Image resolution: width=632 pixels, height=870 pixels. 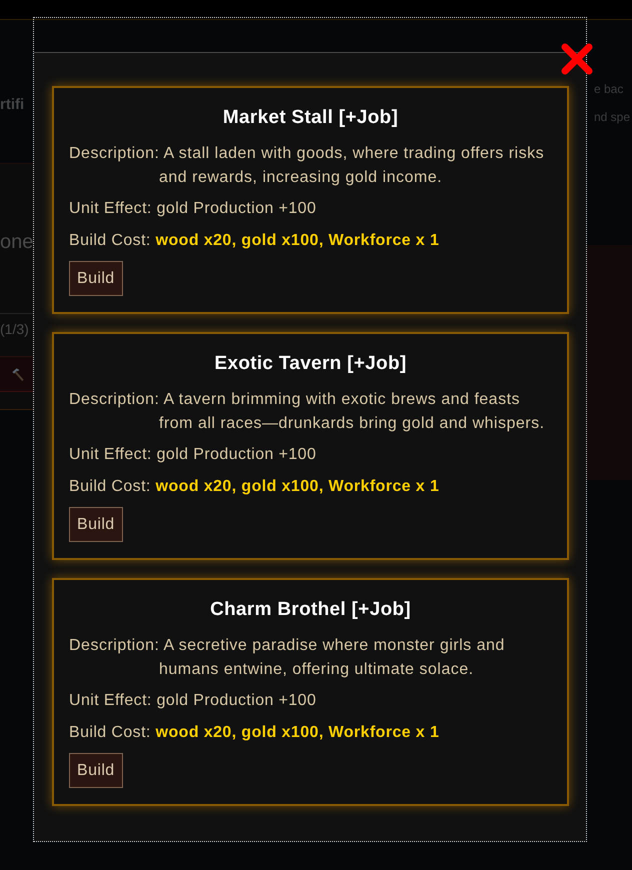 What do you see at coordinates (17, 374) in the screenshot?
I see `hammer-icon` at bounding box center [17, 374].